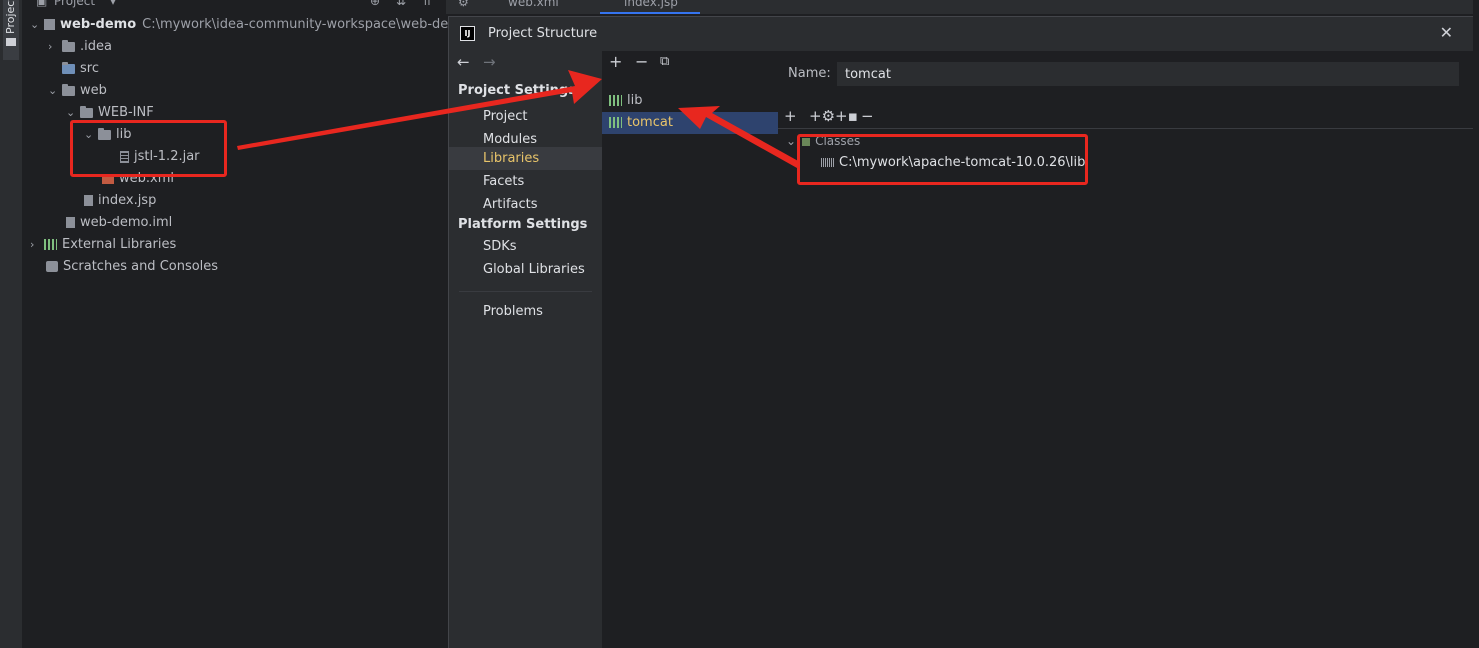 Image resolution: width=1479 pixels, height=648 pixels. I want to click on annotation-arrows, so click(518, 119).